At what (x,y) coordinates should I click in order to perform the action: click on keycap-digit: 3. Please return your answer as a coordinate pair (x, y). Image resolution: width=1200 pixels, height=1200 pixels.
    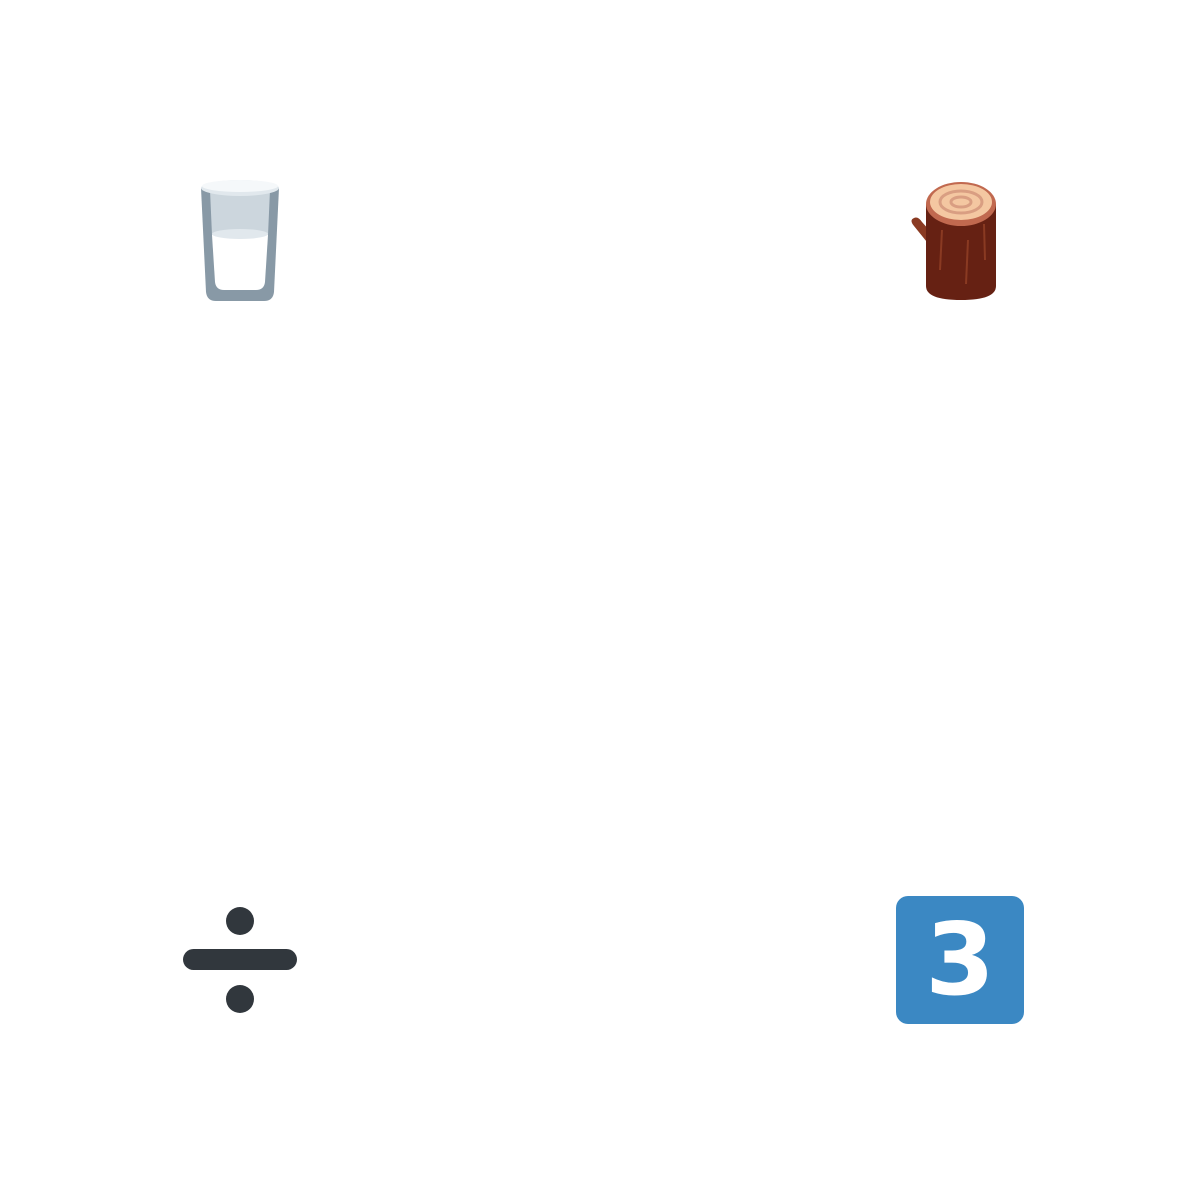
    Looking at the image, I should click on (960, 959).